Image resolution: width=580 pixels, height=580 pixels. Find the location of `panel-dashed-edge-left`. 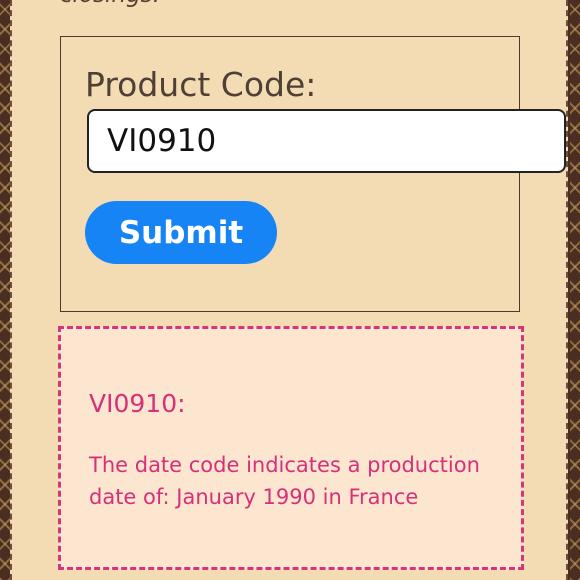

panel-dashed-edge-left is located at coordinates (11, 290).